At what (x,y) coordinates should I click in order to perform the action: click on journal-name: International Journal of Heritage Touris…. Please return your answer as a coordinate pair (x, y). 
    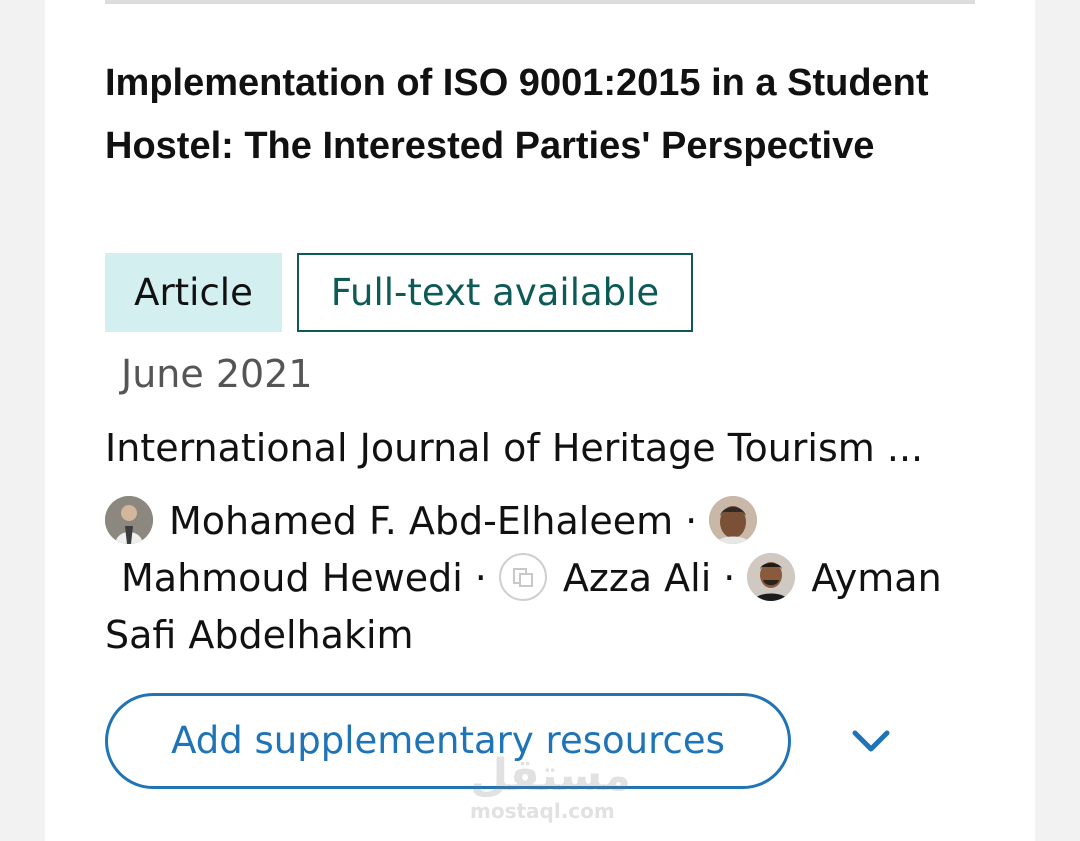
    Looking at the image, I should click on (540, 448).